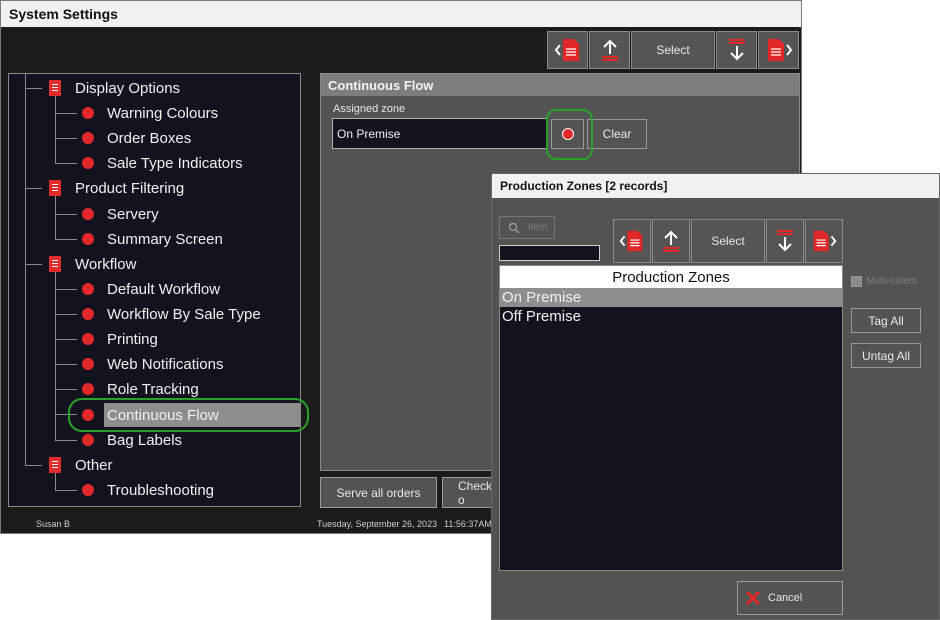 The image size is (940, 620). Describe the element at coordinates (136, 138) in the screenshot. I see `tree-item-order-boxes: Order Boxes` at that location.